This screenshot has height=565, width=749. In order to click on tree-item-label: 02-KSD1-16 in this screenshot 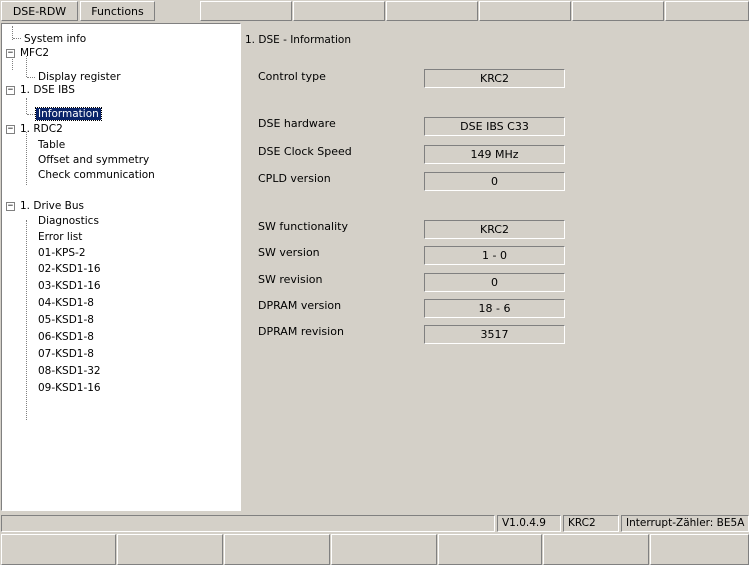, I will do `click(69, 269)`.